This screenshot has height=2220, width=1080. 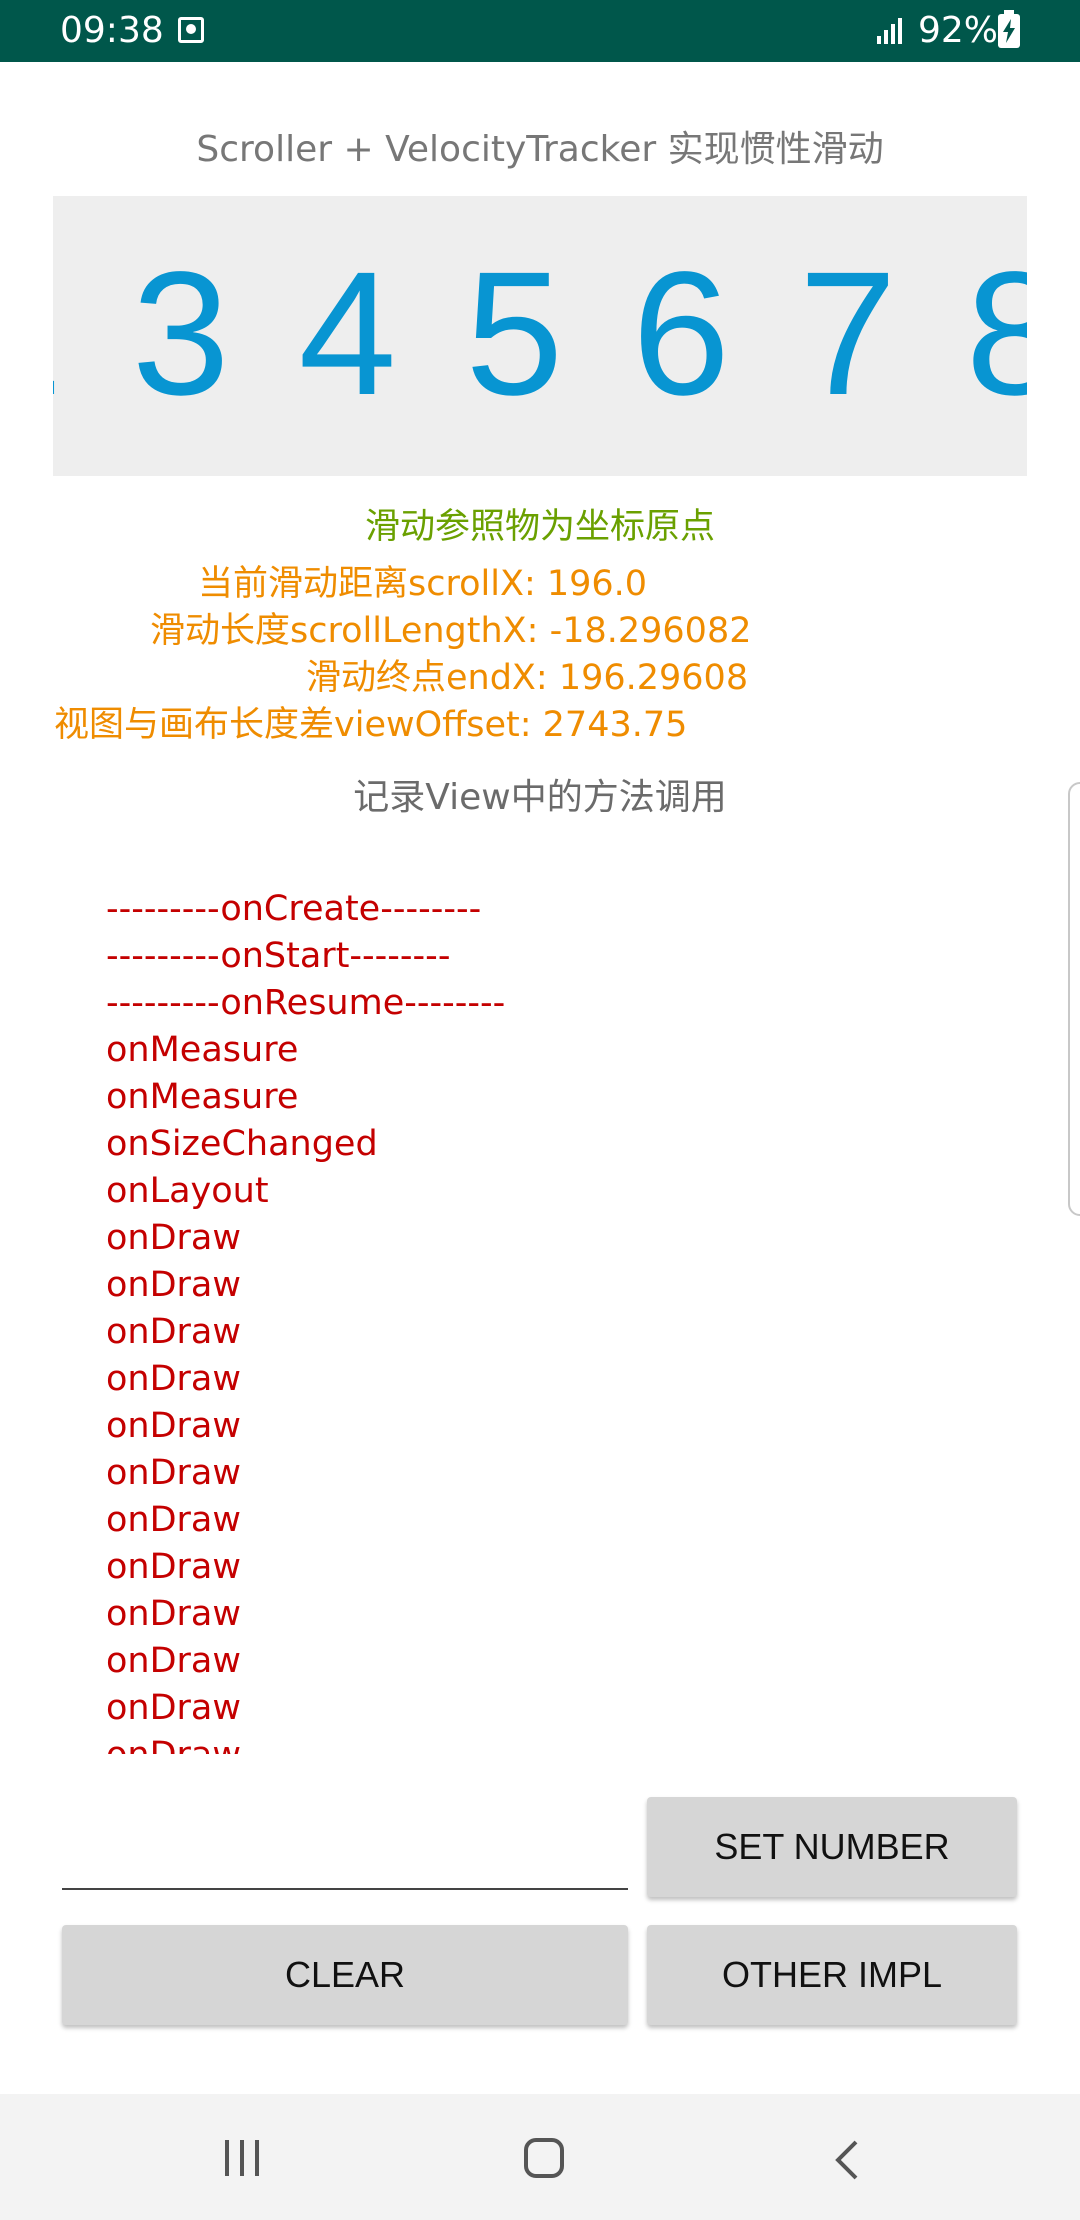 I want to click on view-offset-text: 视图与画布长度差viewOffset: 2743.75, so click(x=371, y=725).